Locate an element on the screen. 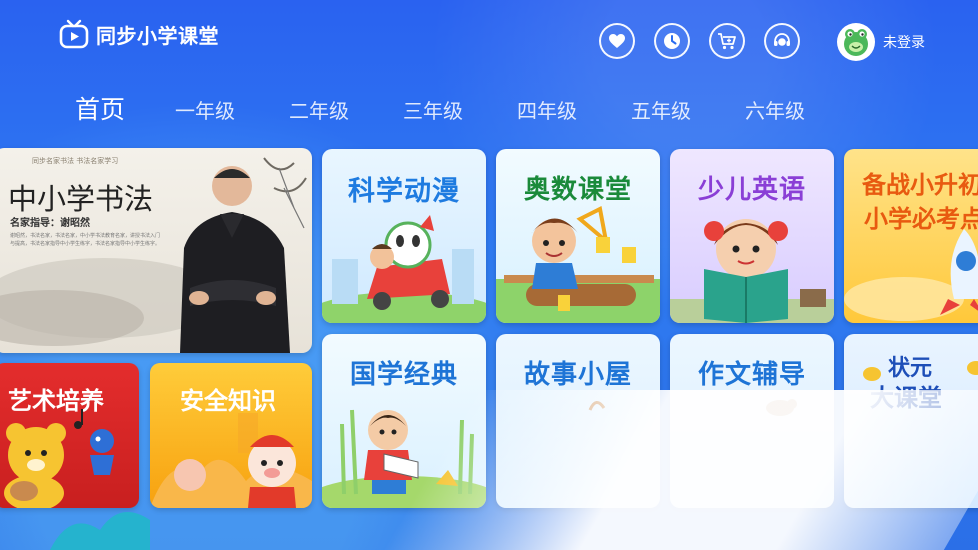 This screenshot has width=978, height=550. hero-tagline: 同步名家书法 书法名家学习 is located at coordinates (75, 161).